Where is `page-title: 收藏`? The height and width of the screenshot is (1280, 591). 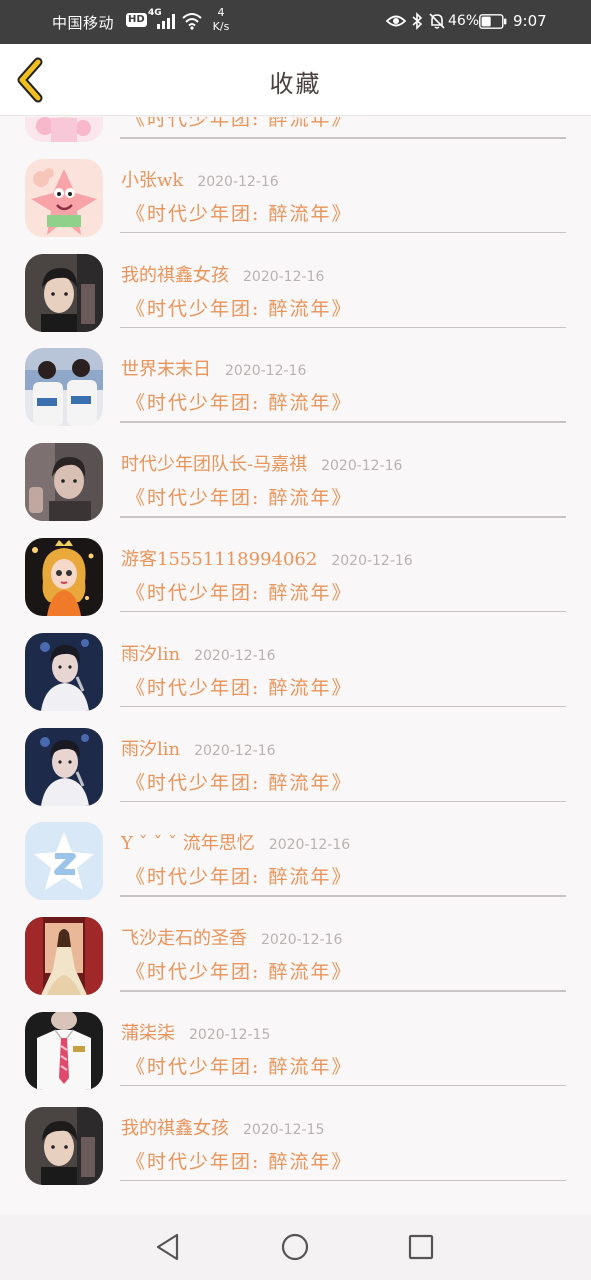
page-title: 收藏 is located at coordinates (295, 84).